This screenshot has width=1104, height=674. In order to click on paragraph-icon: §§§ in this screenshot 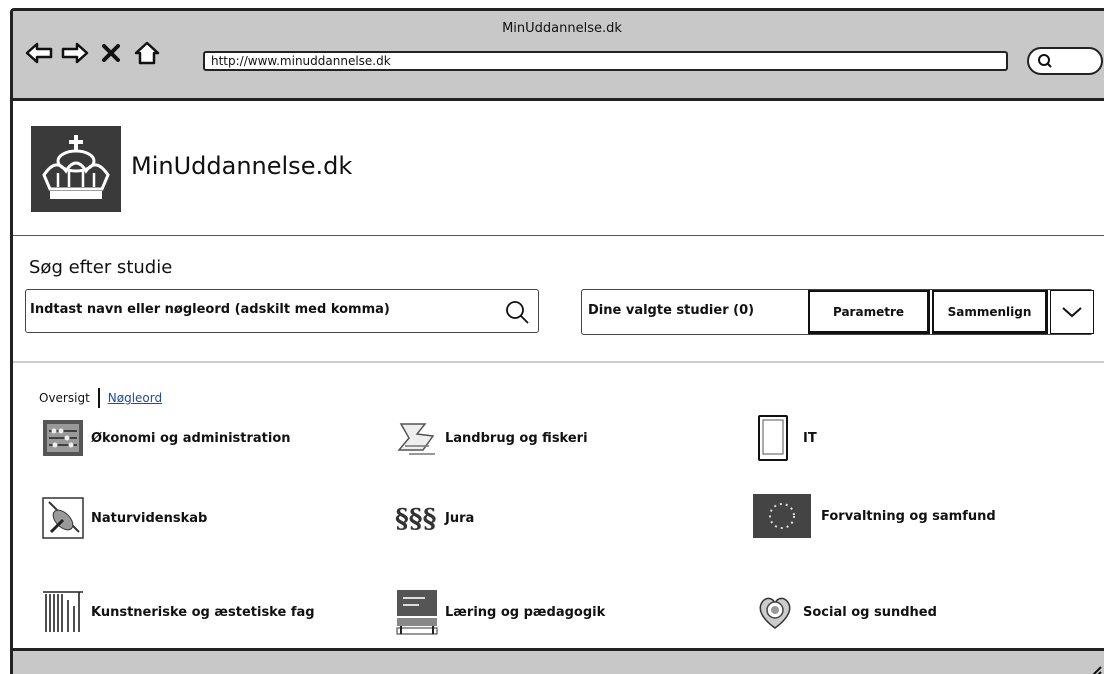, I will do `click(417, 518)`.